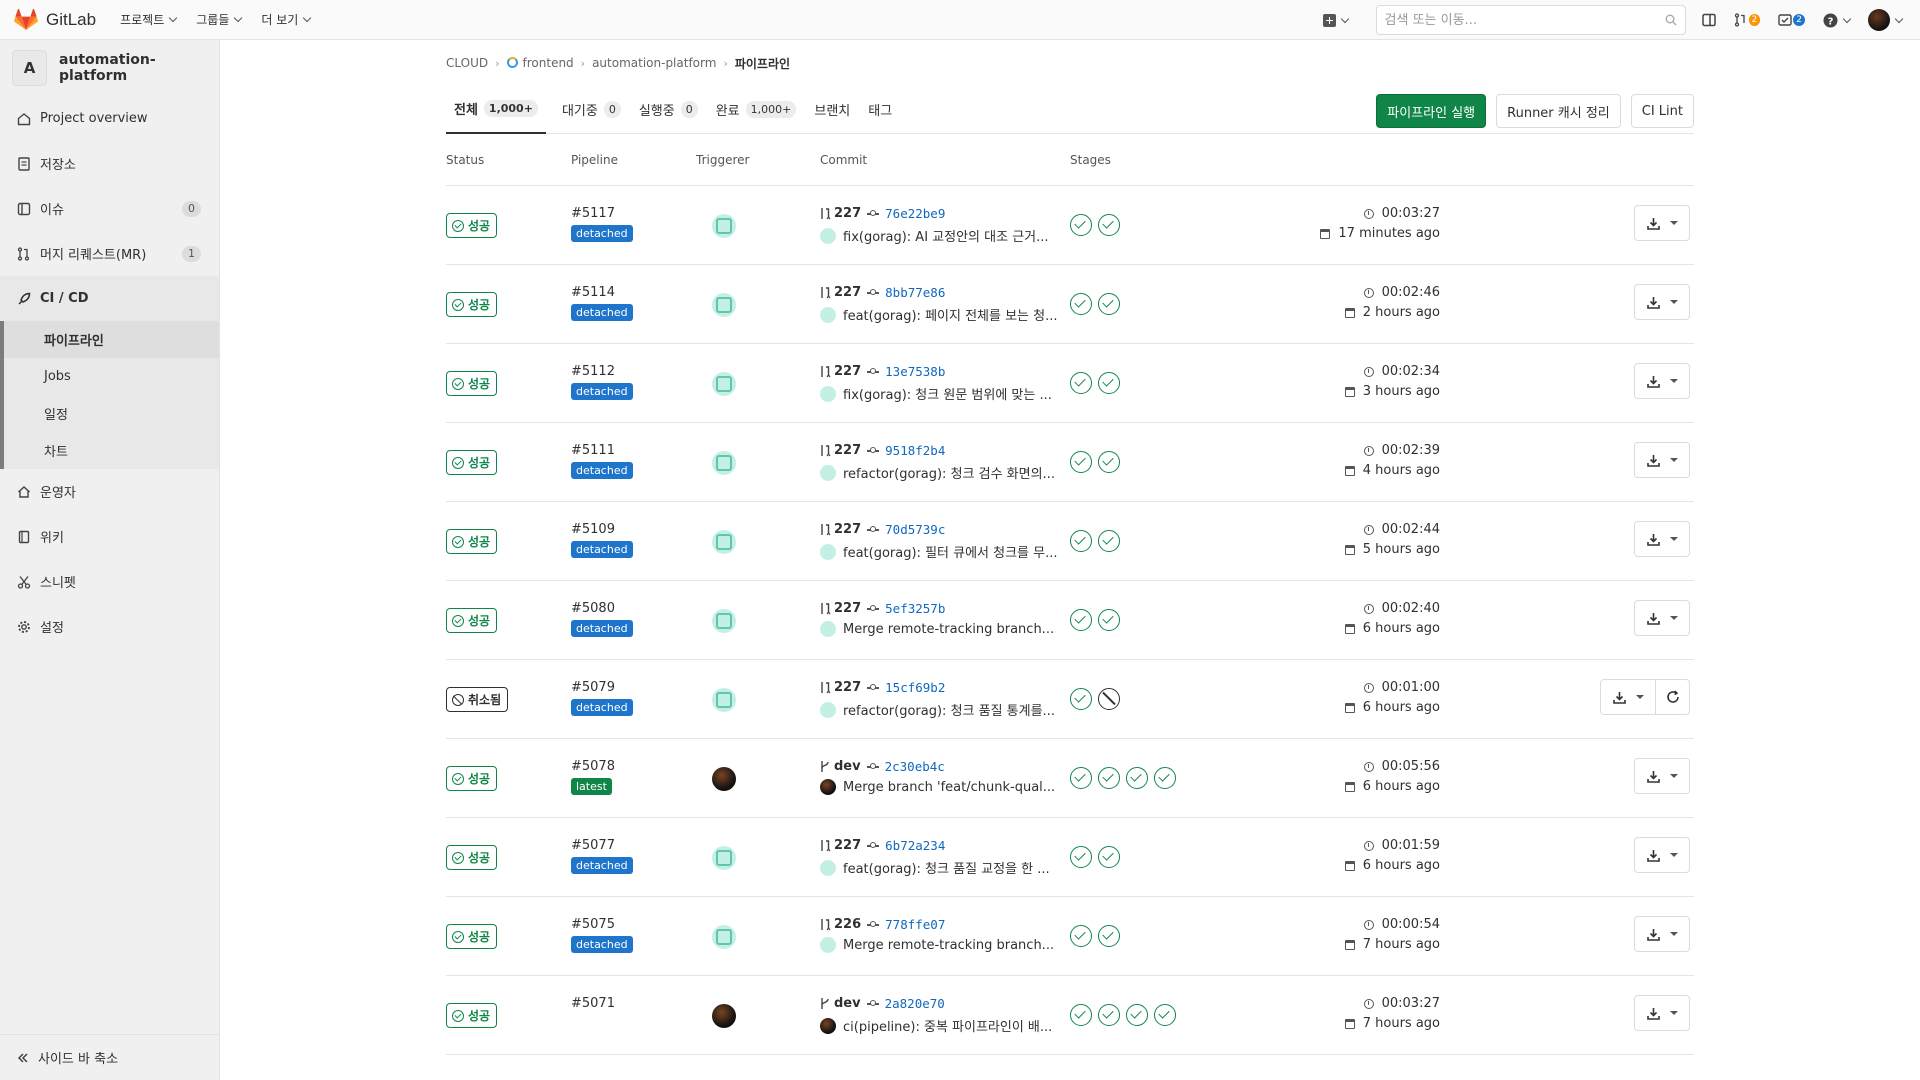 The image size is (1920, 1080). I want to click on commit-sha-link: 70d5739c, so click(915, 529).